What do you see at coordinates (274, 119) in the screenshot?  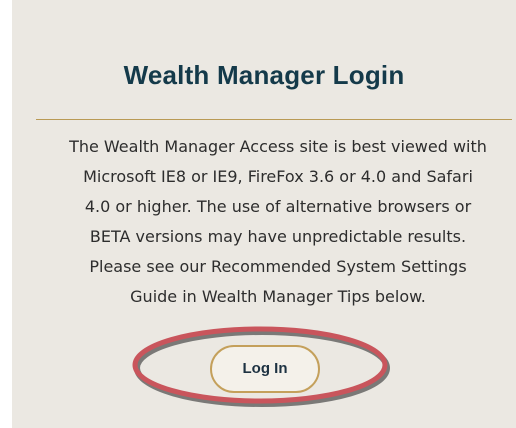 I see `title-divider` at bounding box center [274, 119].